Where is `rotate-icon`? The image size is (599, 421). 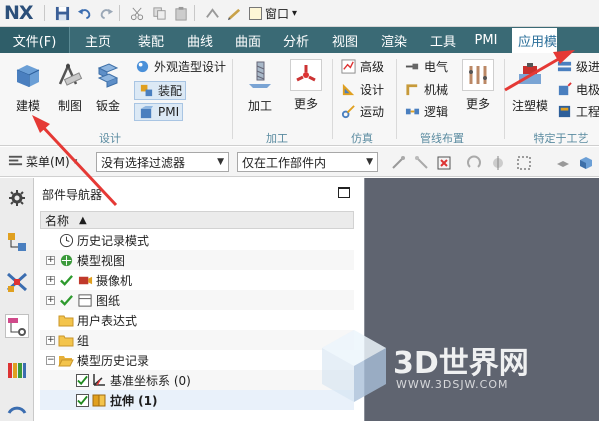 rotate-icon is located at coordinates (474, 163).